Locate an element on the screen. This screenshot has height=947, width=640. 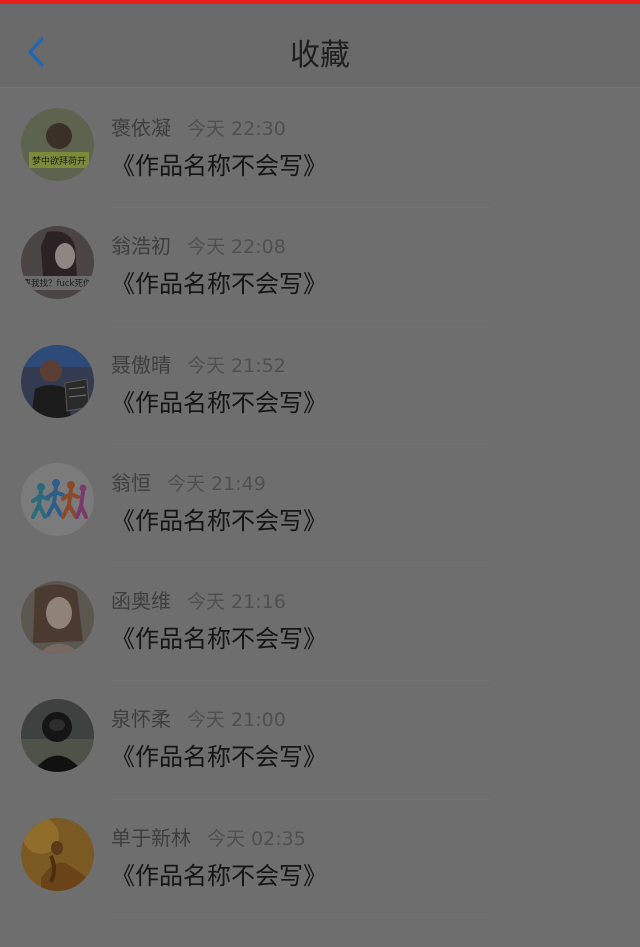
user-name: 褒依凝 is located at coordinates (141, 128).